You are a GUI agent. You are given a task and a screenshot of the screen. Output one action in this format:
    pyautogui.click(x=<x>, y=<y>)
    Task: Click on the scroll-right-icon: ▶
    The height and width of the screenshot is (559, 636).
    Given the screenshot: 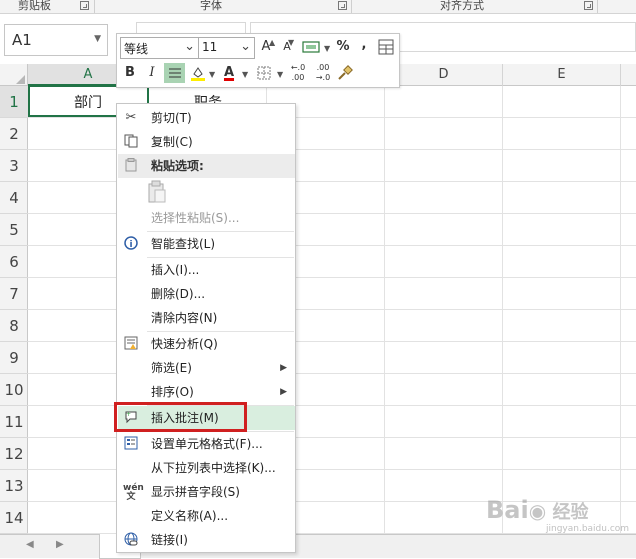 What is the action you would take?
    pyautogui.click(x=60, y=544)
    